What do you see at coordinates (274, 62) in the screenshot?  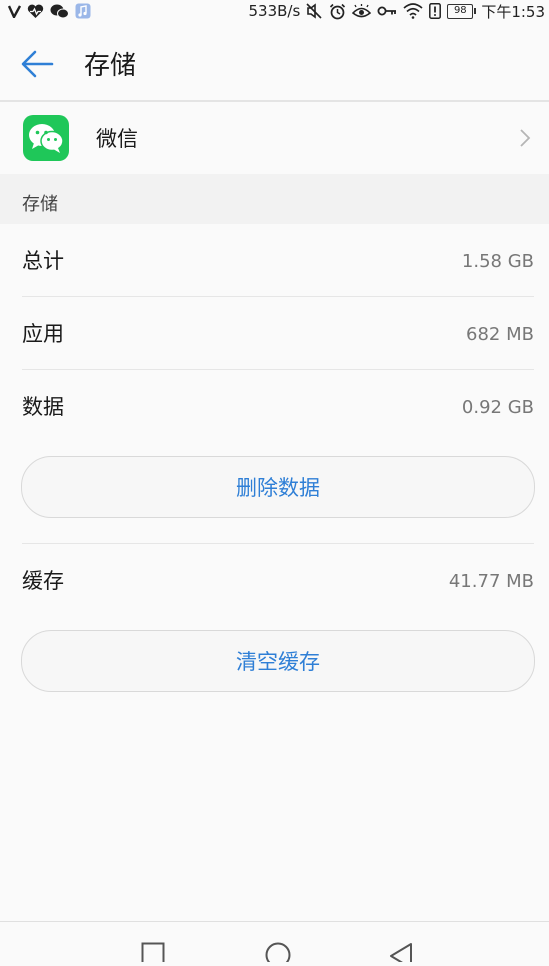 I see `app-bar: 存储` at bounding box center [274, 62].